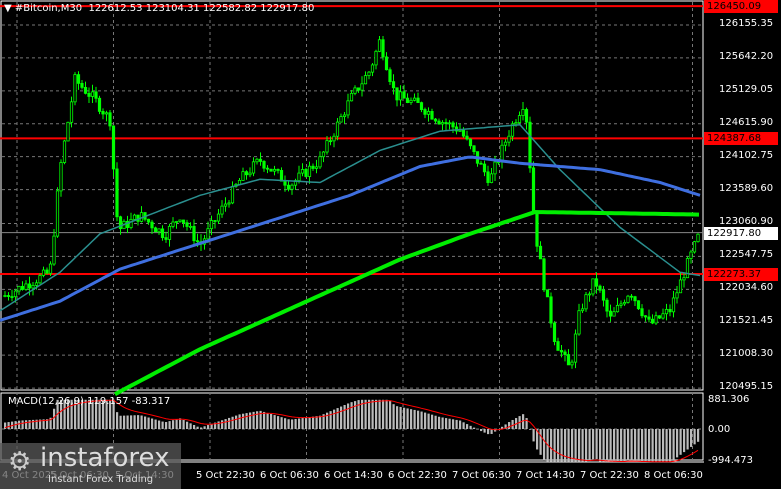 The width and height of the screenshot is (781, 489). I want to click on macd-label: MACD(12,26,9) 119.157 -83.317, so click(89, 401).